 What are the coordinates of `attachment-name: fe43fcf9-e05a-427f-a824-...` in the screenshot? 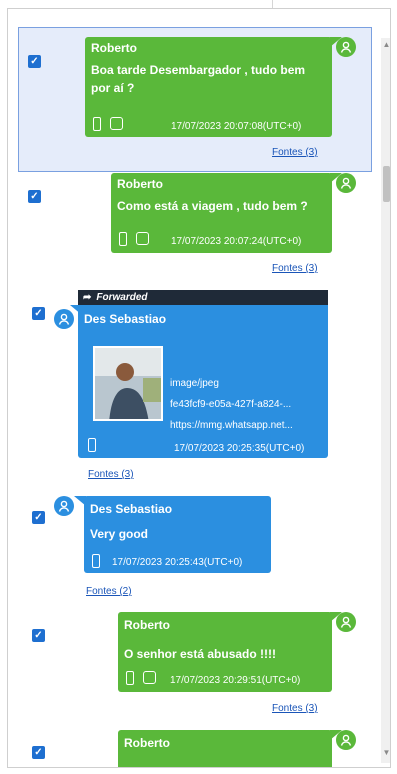 It's located at (231, 404).